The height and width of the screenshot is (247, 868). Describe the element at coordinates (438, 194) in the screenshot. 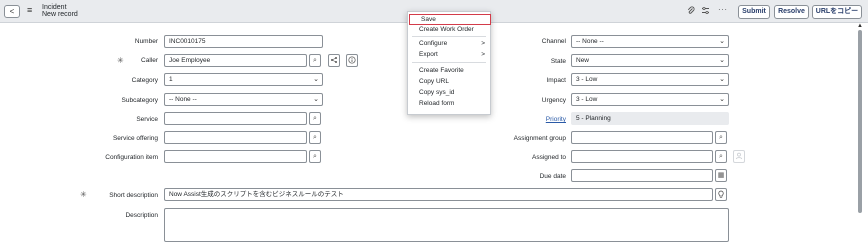

I see `short-description-field: Now Assist生成のスクリプトを含むビジネスルールのテスト` at that location.